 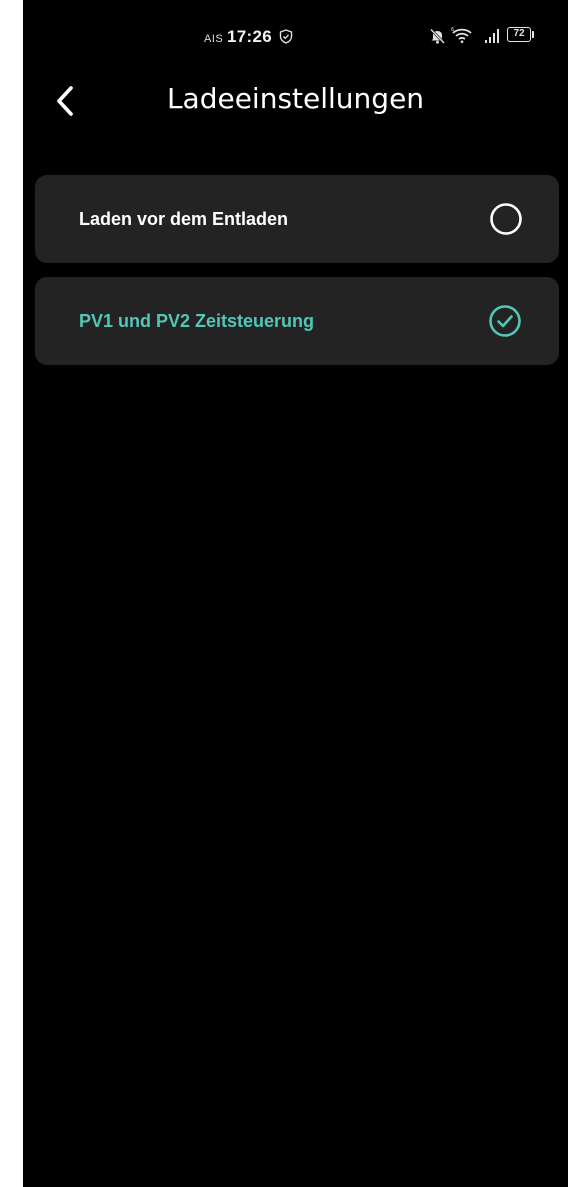 I want to click on radio-unchecked-icon, so click(x=506, y=219).